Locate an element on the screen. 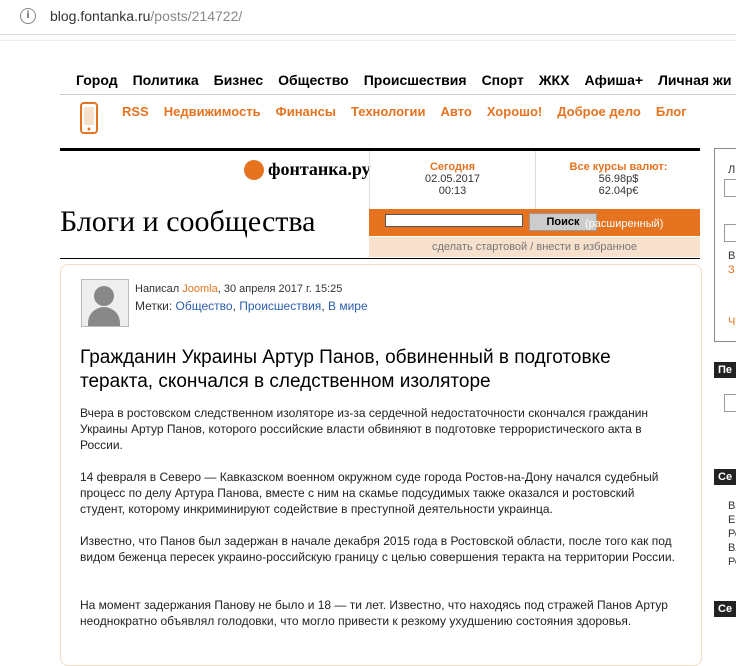 The image size is (736, 666). start-favorites-links: сделать стартовой / внести в избранное is located at coordinates (534, 247).